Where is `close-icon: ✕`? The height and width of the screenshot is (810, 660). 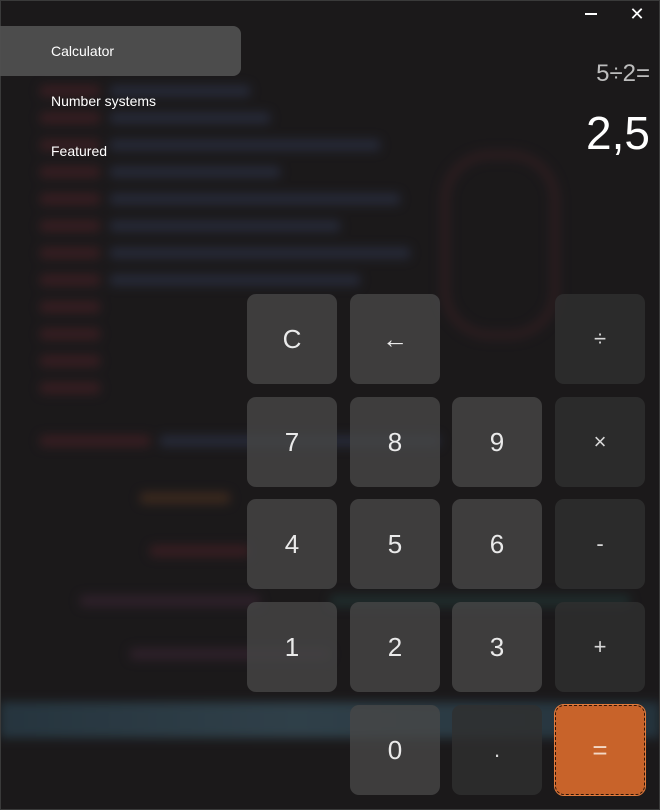
close-icon: ✕ is located at coordinates (637, 14).